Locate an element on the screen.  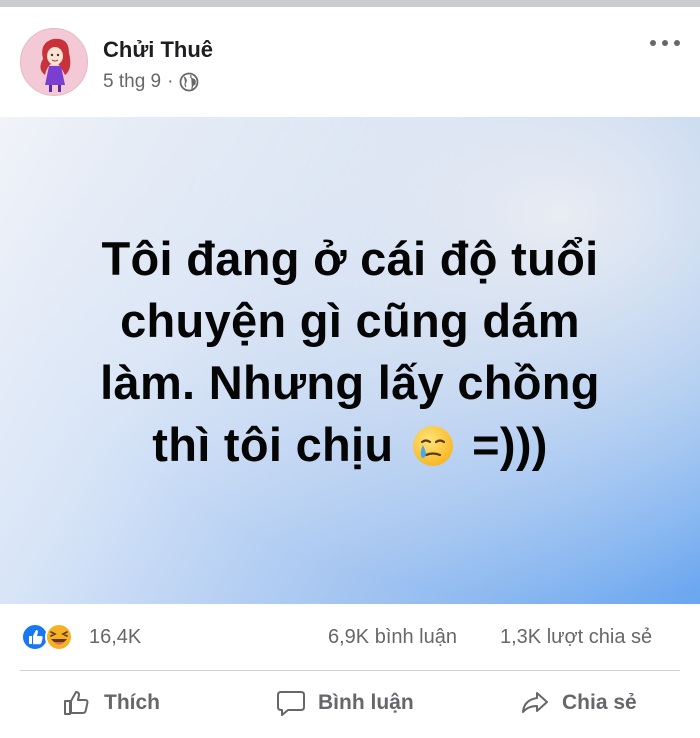
post-meta: 5 thg 9 · is located at coordinates (151, 82).